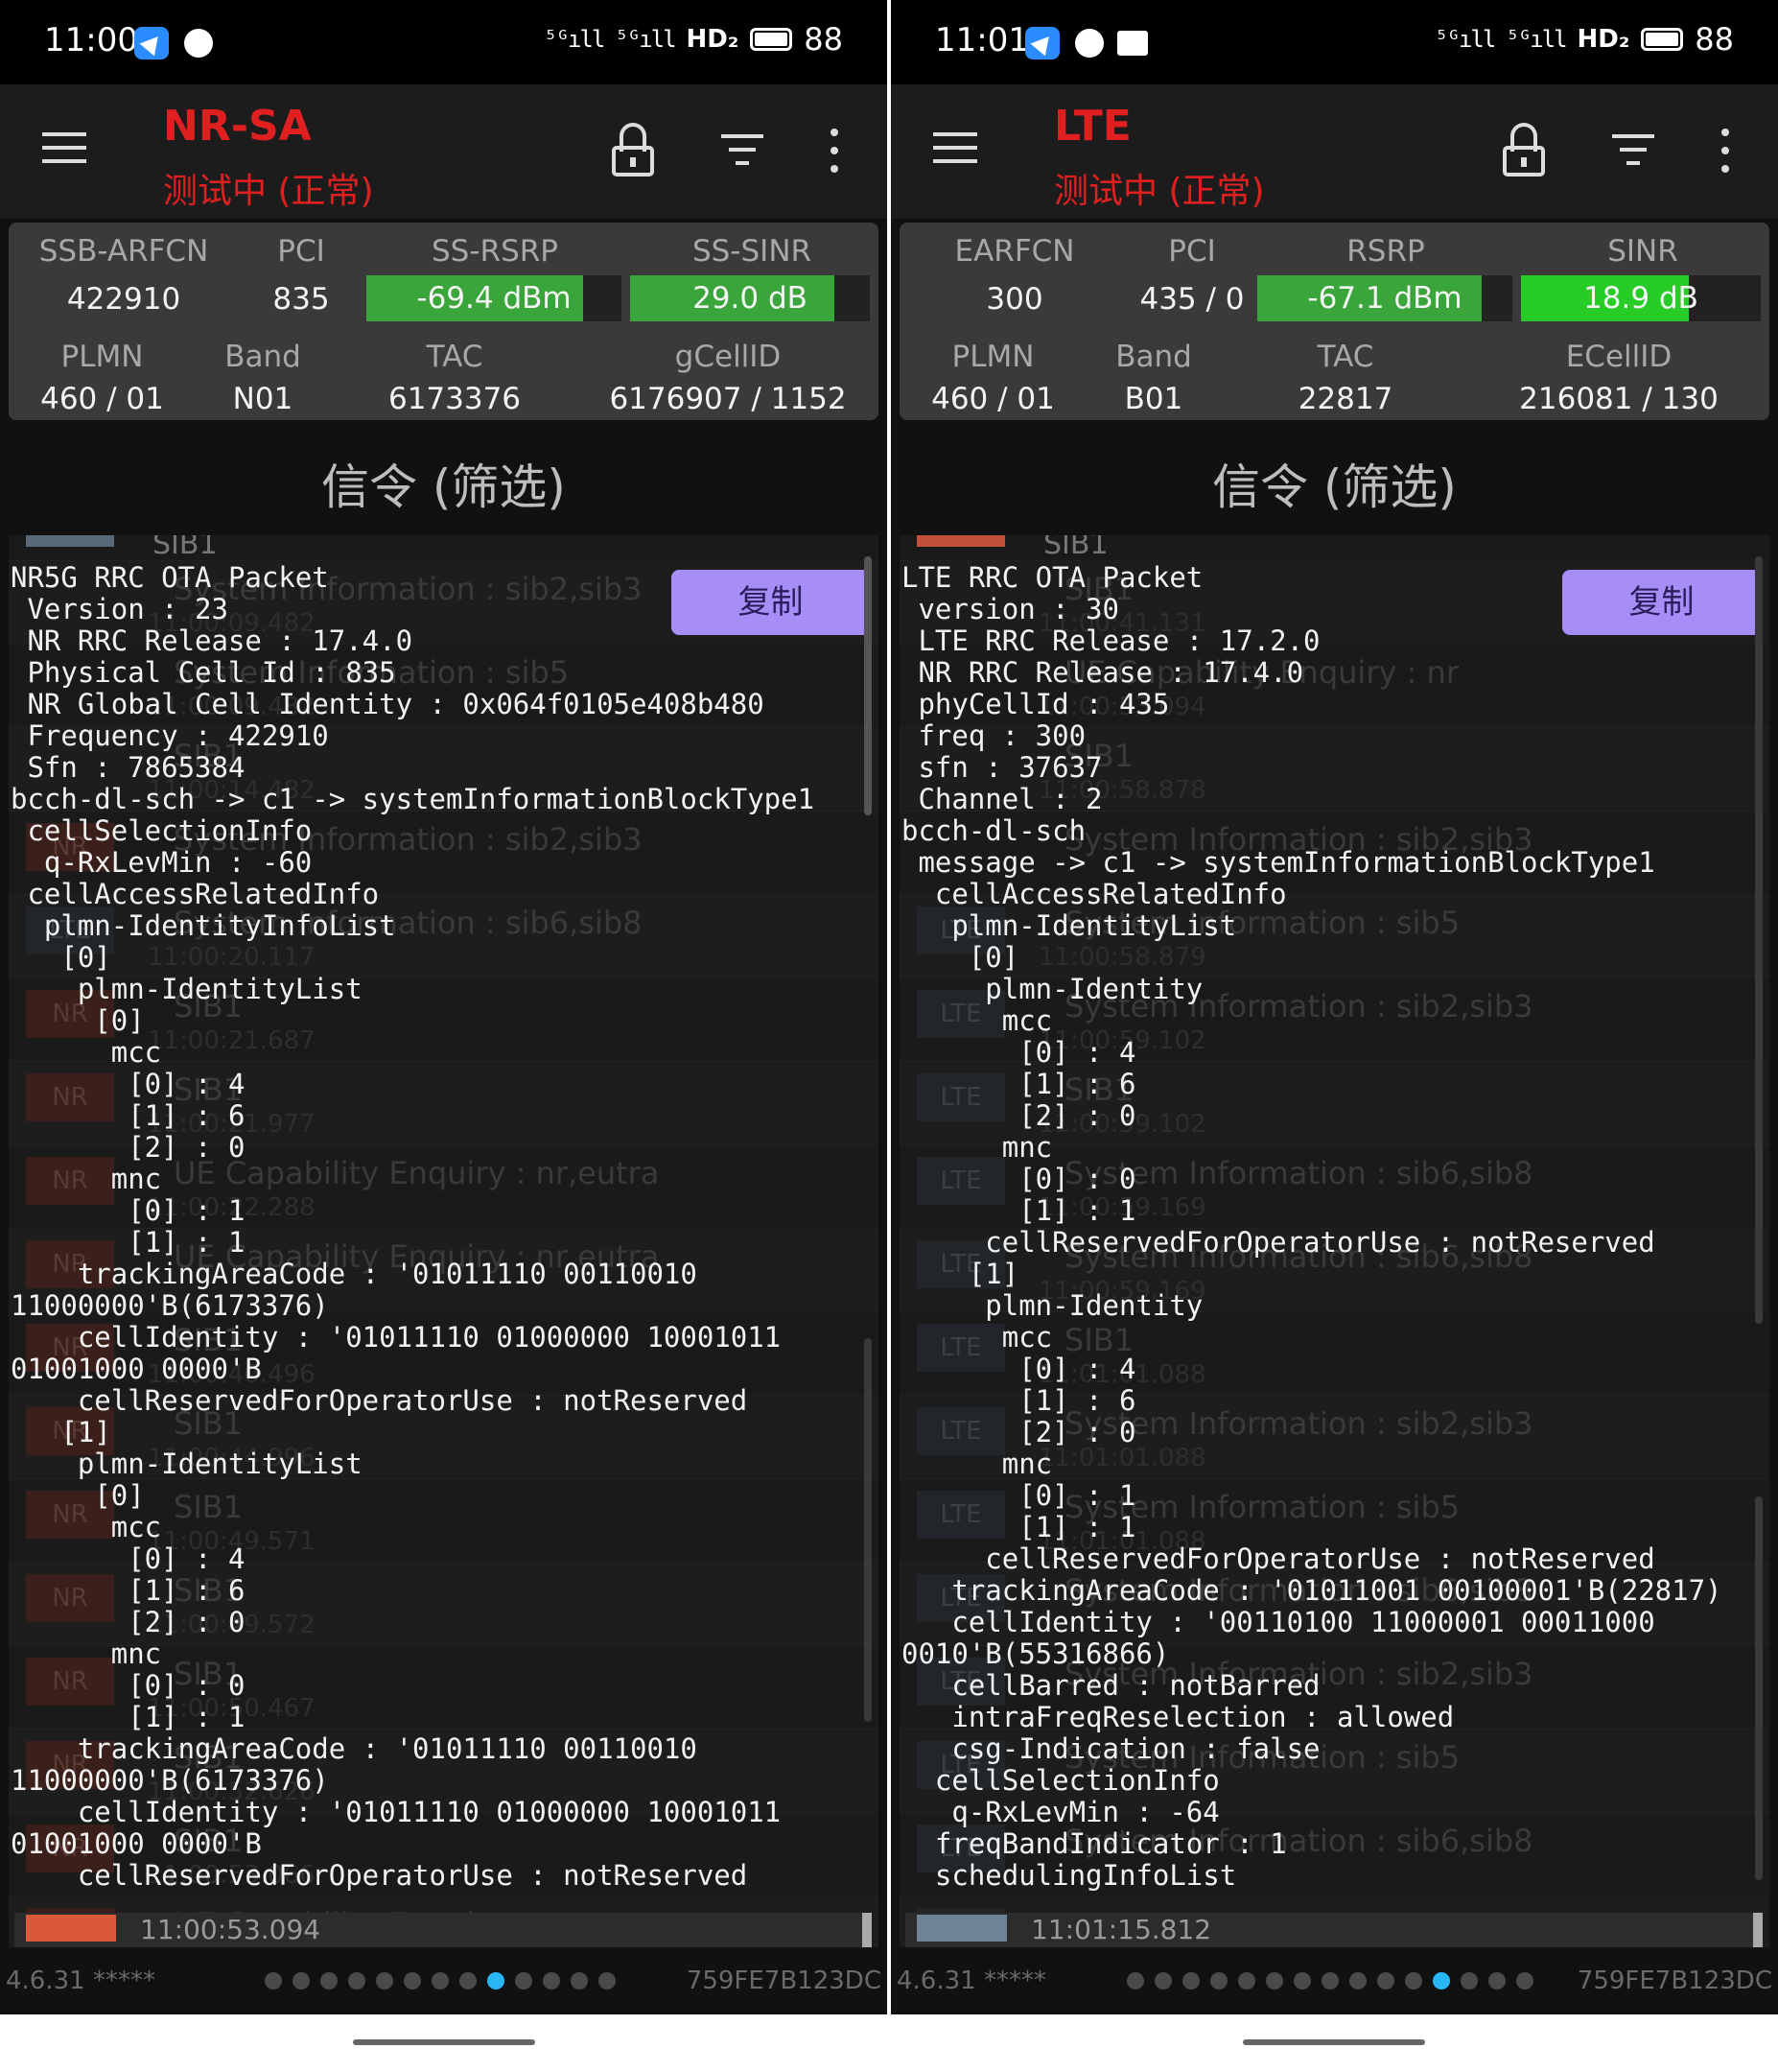 The height and width of the screenshot is (2072, 1778). What do you see at coordinates (1619, 357) in the screenshot?
I see `cellid-label: ECellID` at bounding box center [1619, 357].